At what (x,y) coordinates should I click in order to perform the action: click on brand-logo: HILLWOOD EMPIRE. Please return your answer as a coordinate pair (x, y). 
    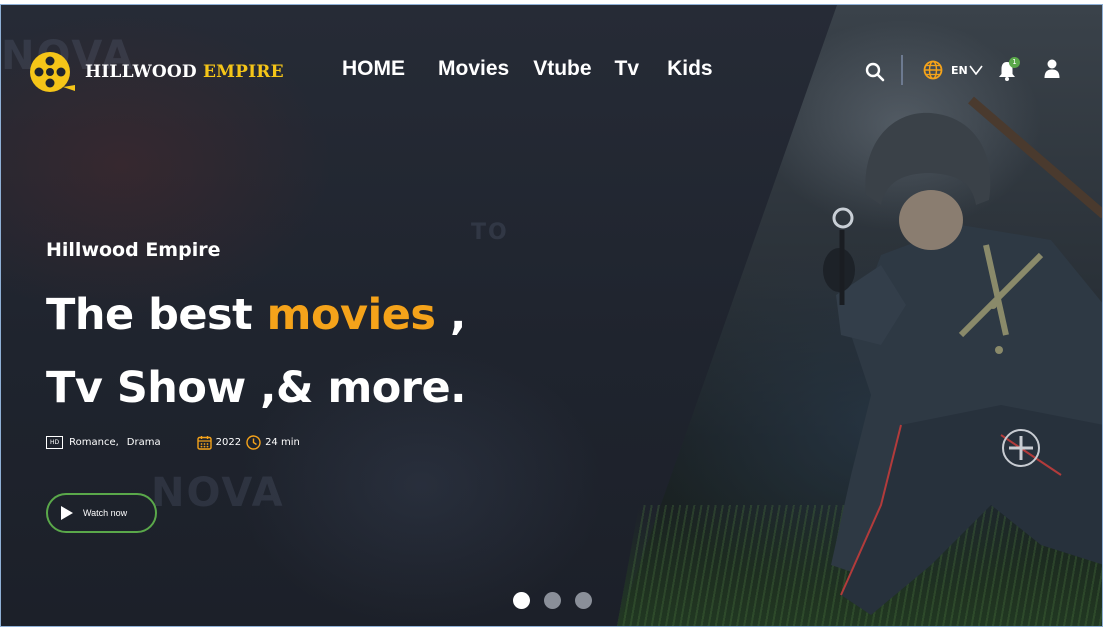
    Looking at the image, I should click on (156, 72).